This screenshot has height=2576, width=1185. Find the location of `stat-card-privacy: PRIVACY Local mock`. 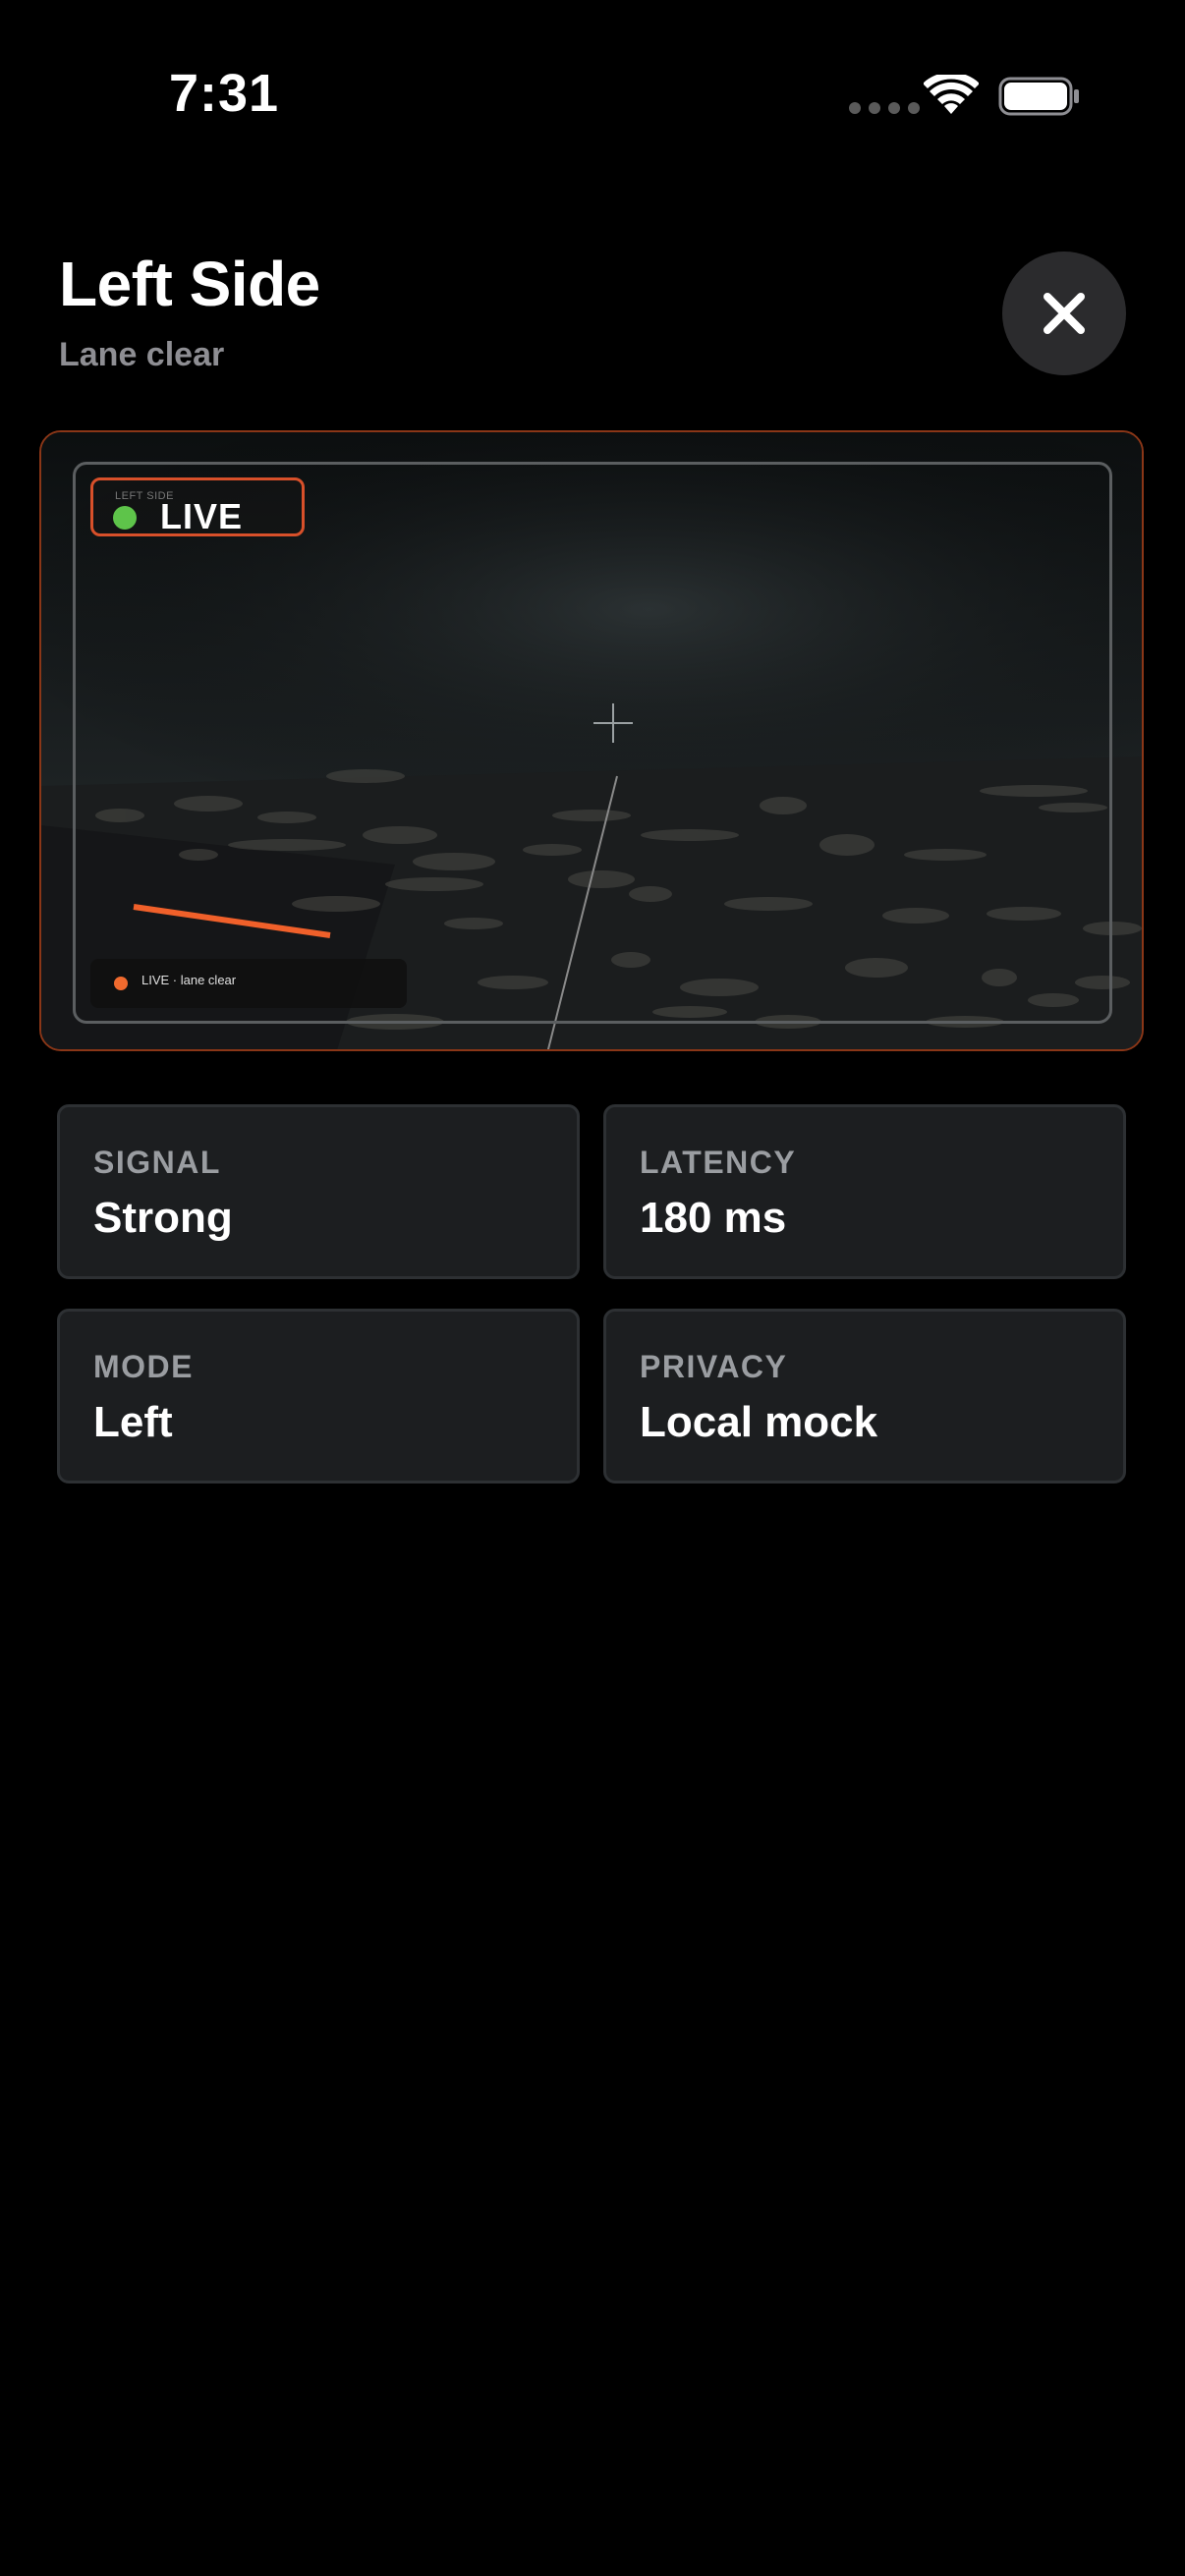

stat-card-privacy: PRIVACY Local mock is located at coordinates (865, 1396).